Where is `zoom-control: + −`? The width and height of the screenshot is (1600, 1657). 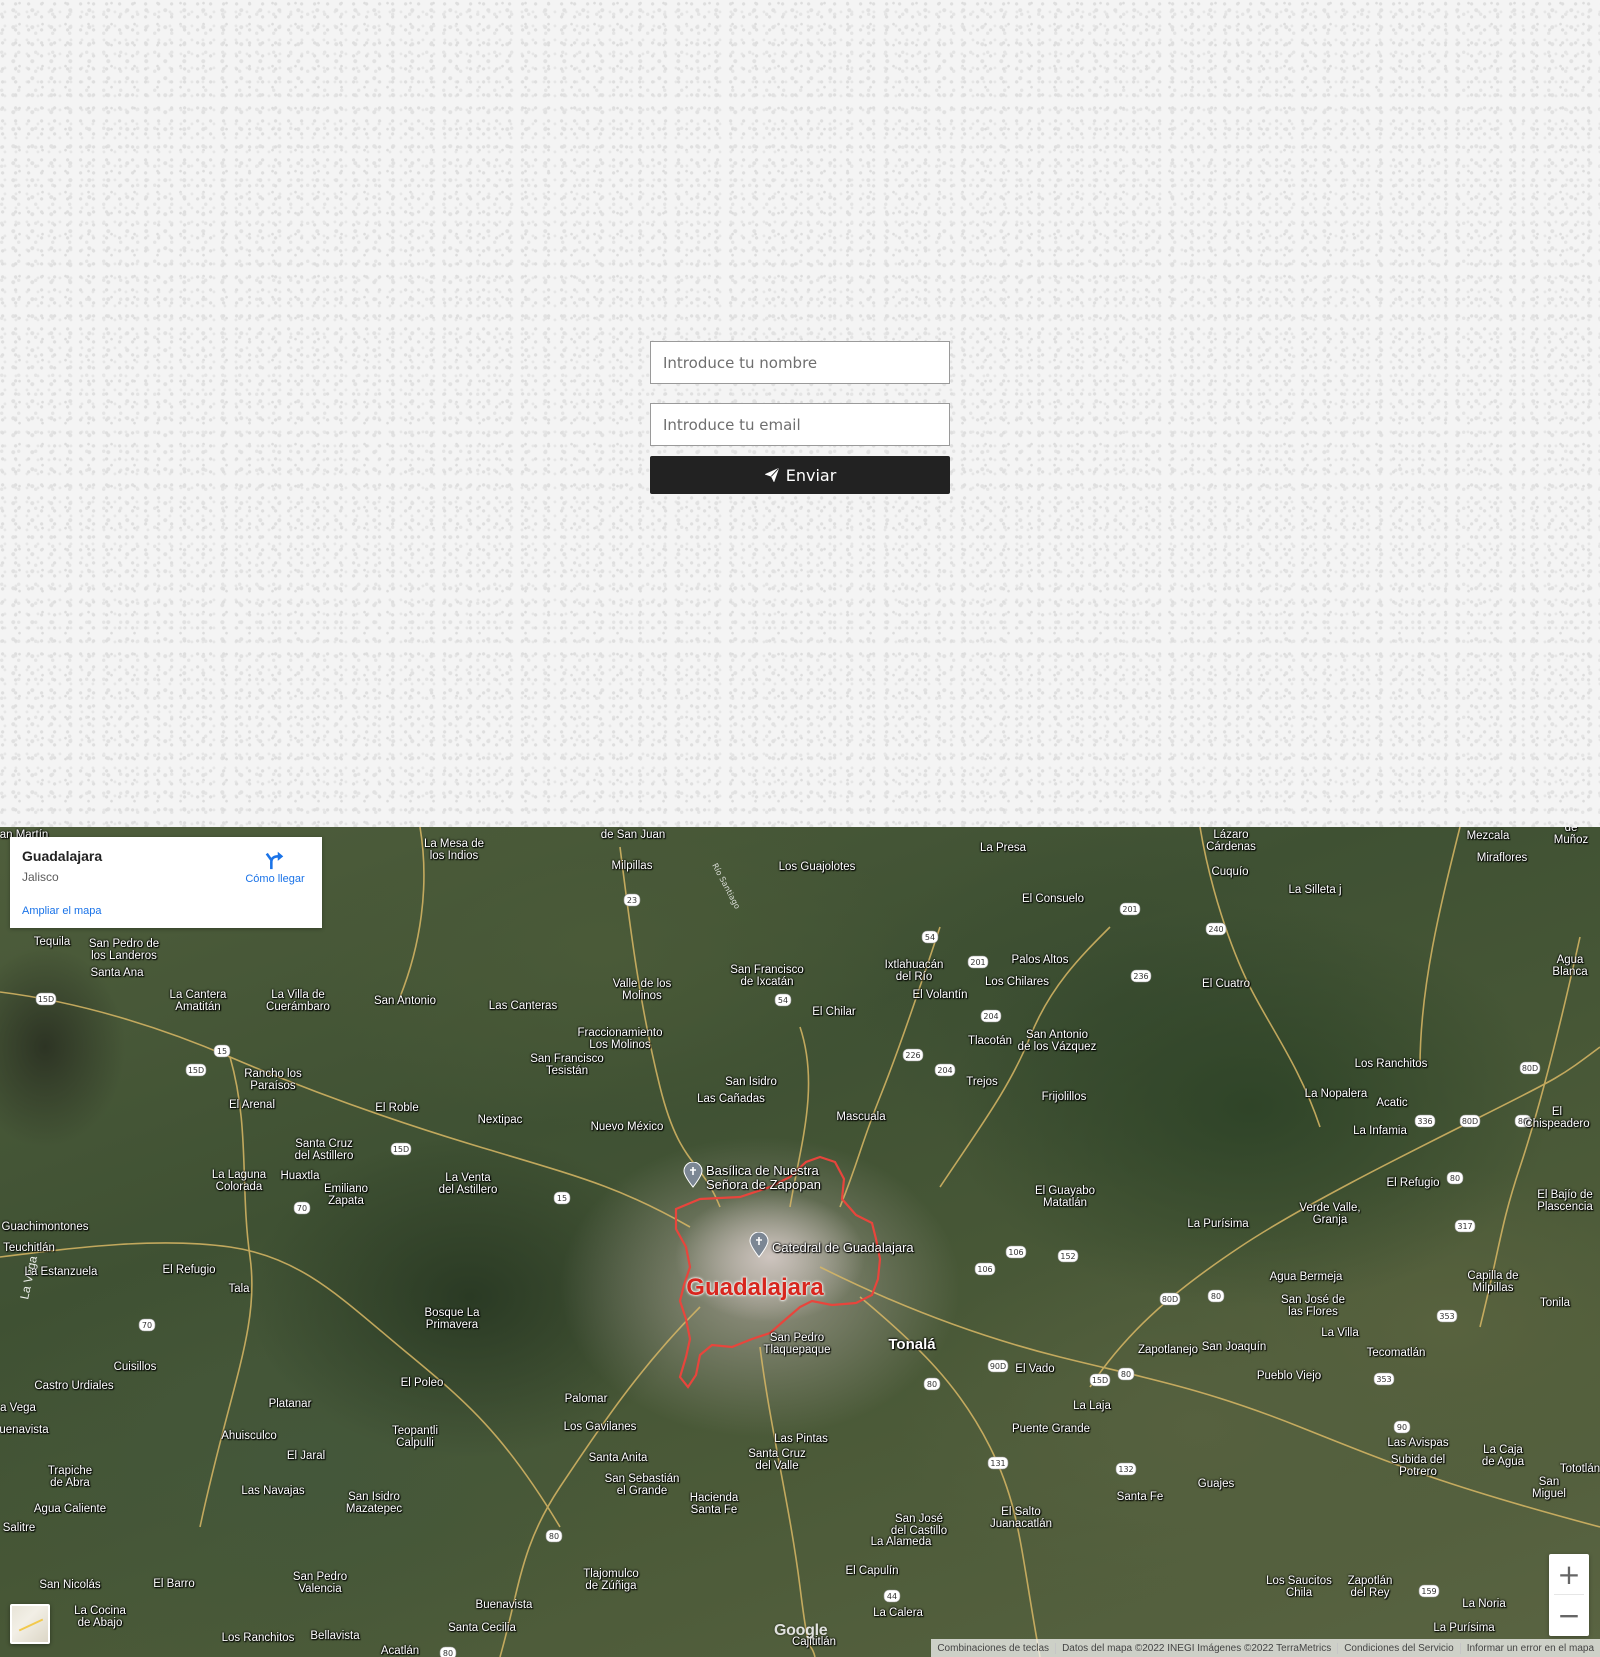
zoom-control: + − is located at coordinates (1569, 1595).